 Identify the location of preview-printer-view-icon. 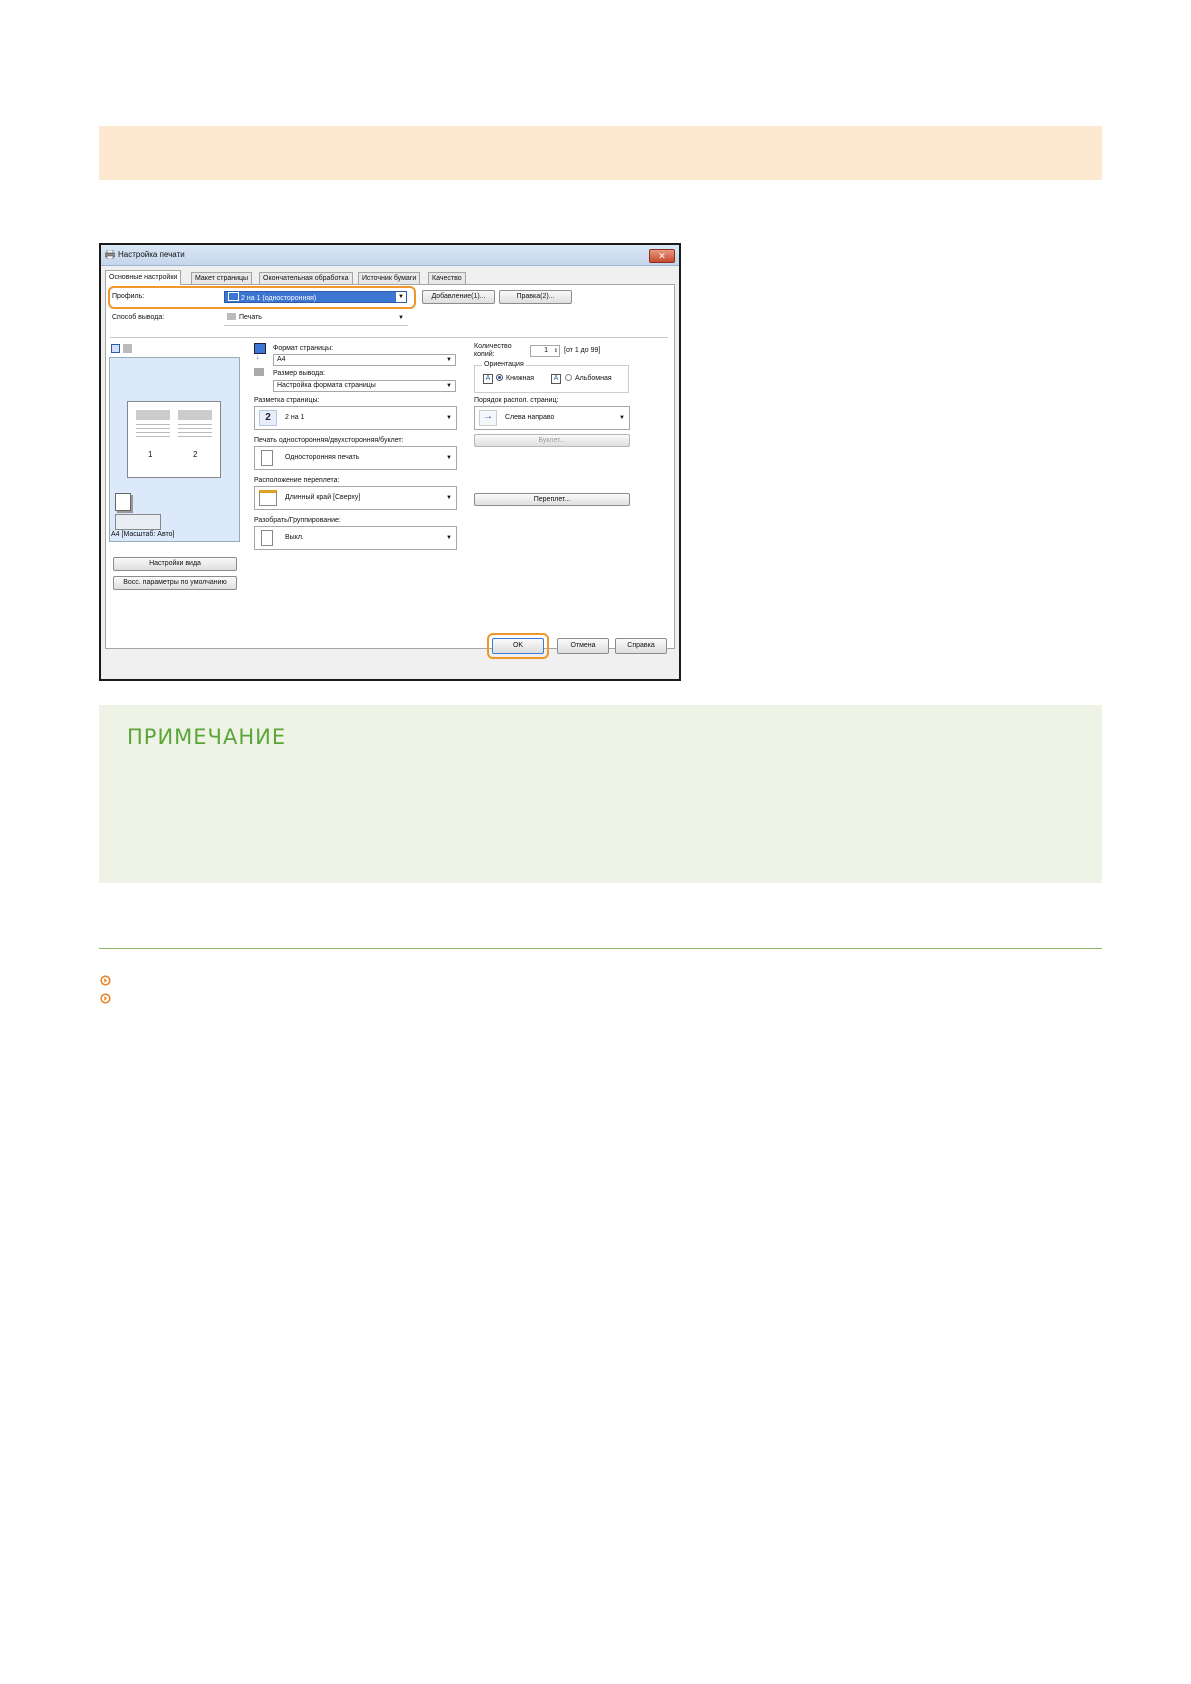
(127, 348).